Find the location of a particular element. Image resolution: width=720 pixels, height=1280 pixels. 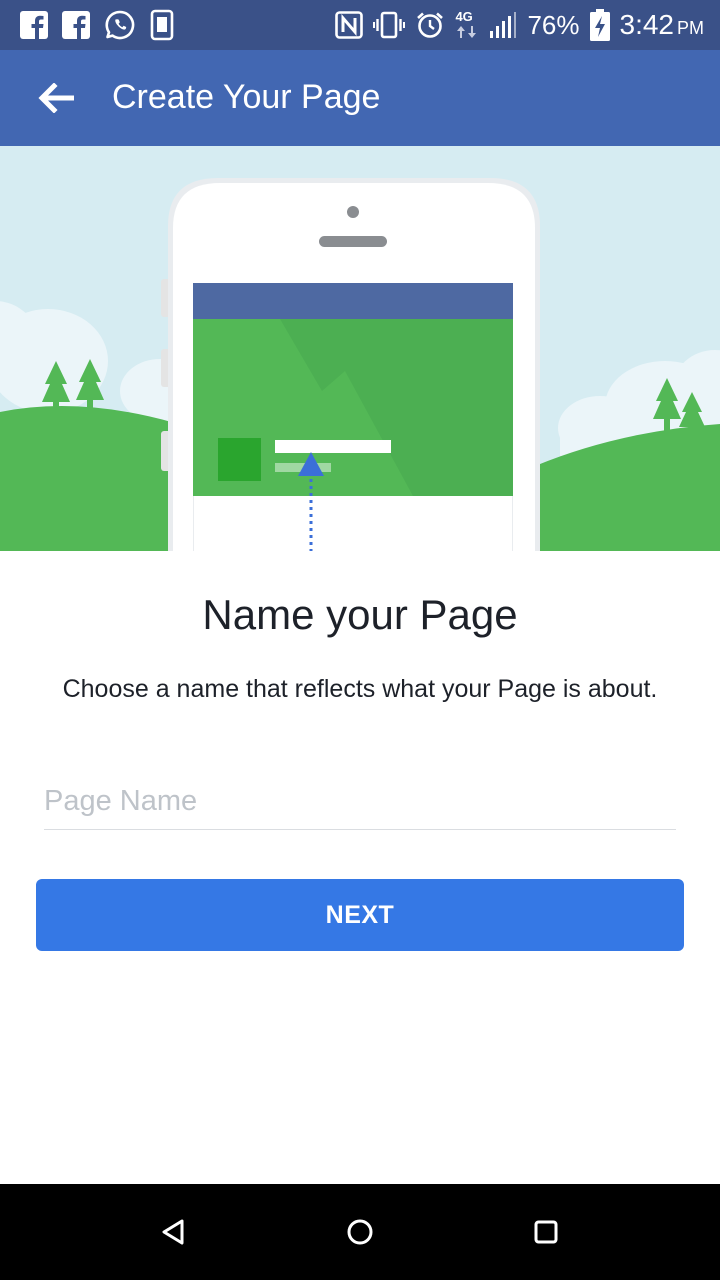

whatsapp-icon is located at coordinates (120, 25).